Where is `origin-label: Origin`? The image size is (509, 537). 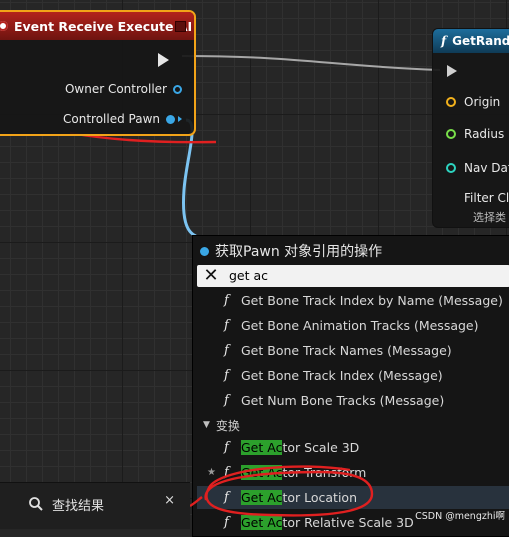 origin-label: Origin is located at coordinates (482, 102).